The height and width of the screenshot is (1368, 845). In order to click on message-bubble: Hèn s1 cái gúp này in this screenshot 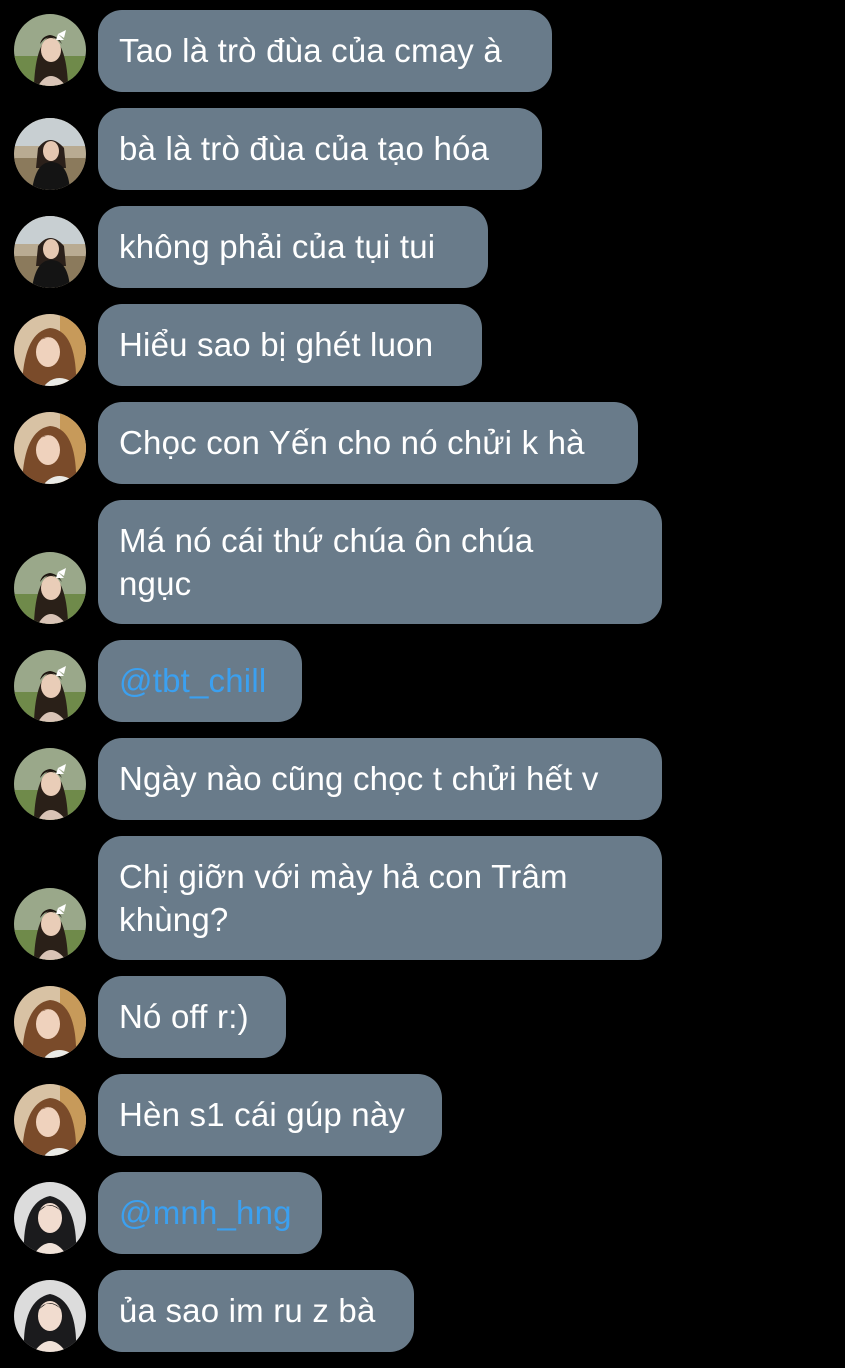, I will do `click(270, 1115)`.